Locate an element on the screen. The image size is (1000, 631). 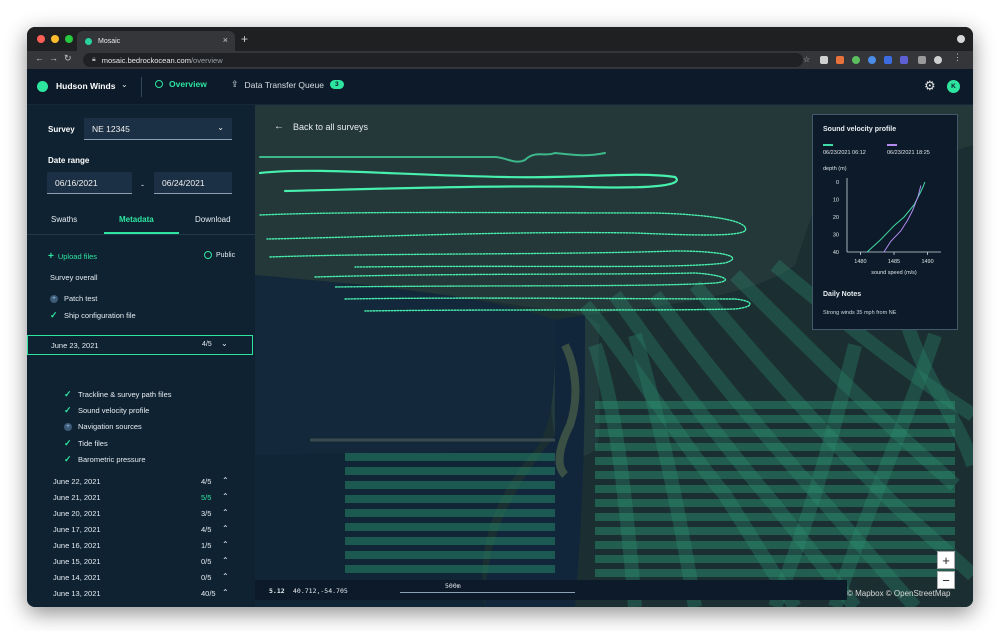
browser-tab: Mosaic × is located at coordinates (156, 41).